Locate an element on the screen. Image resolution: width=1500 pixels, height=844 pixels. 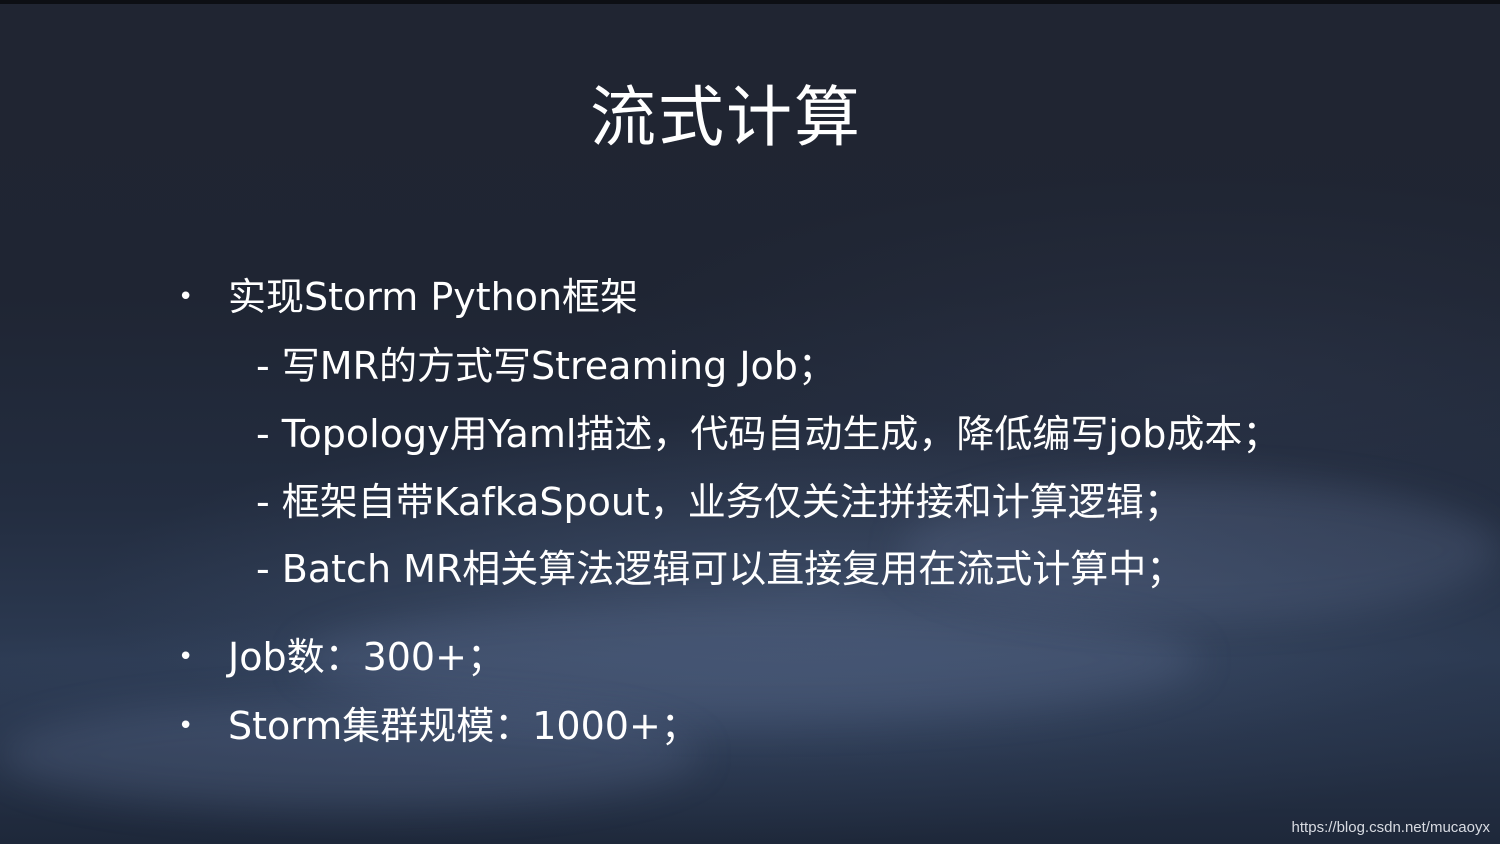
top-border is located at coordinates (750, 2).